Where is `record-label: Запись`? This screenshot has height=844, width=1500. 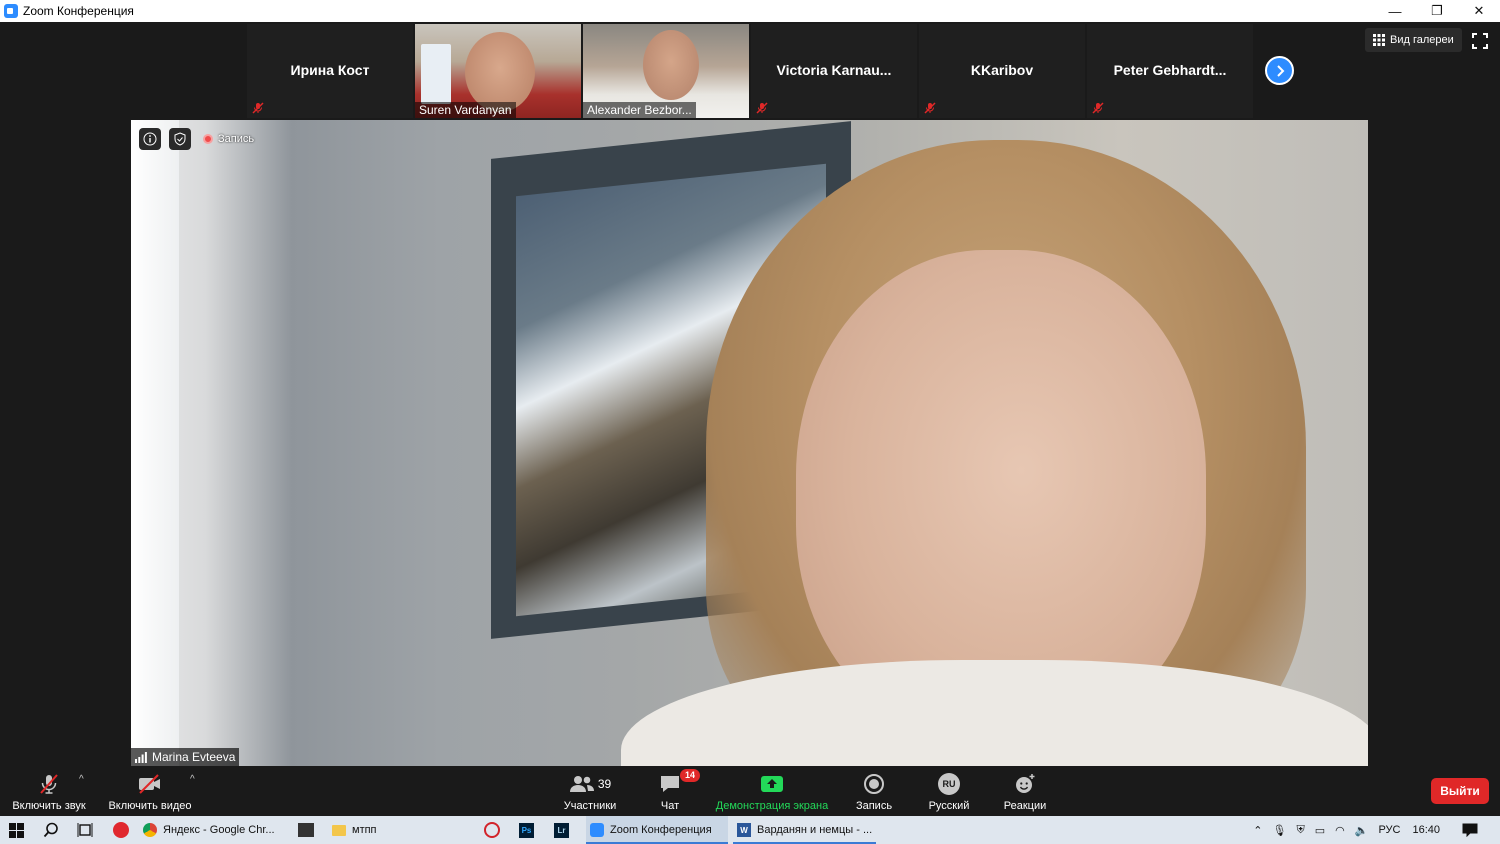
record-label: Запись is located at coordinates (874, 806).